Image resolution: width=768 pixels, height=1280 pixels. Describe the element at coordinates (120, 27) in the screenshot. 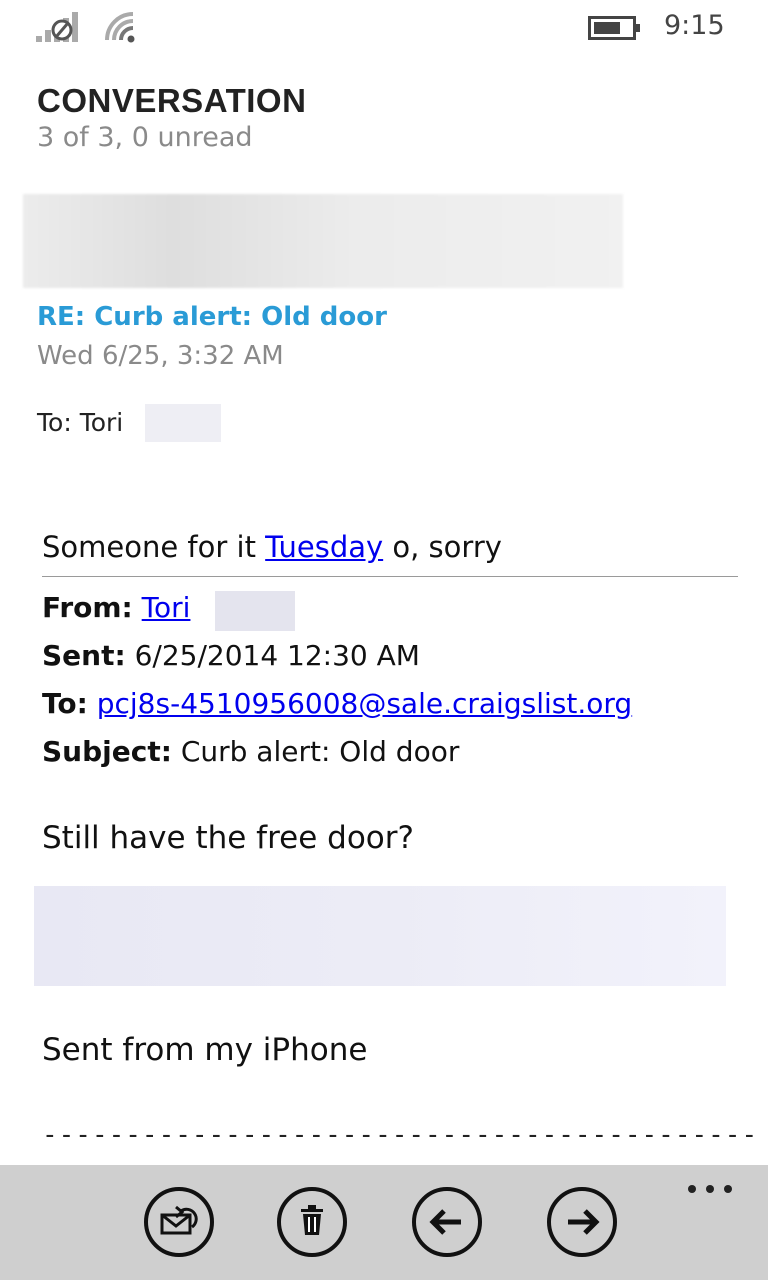

I see `wifi-icon` at that location.